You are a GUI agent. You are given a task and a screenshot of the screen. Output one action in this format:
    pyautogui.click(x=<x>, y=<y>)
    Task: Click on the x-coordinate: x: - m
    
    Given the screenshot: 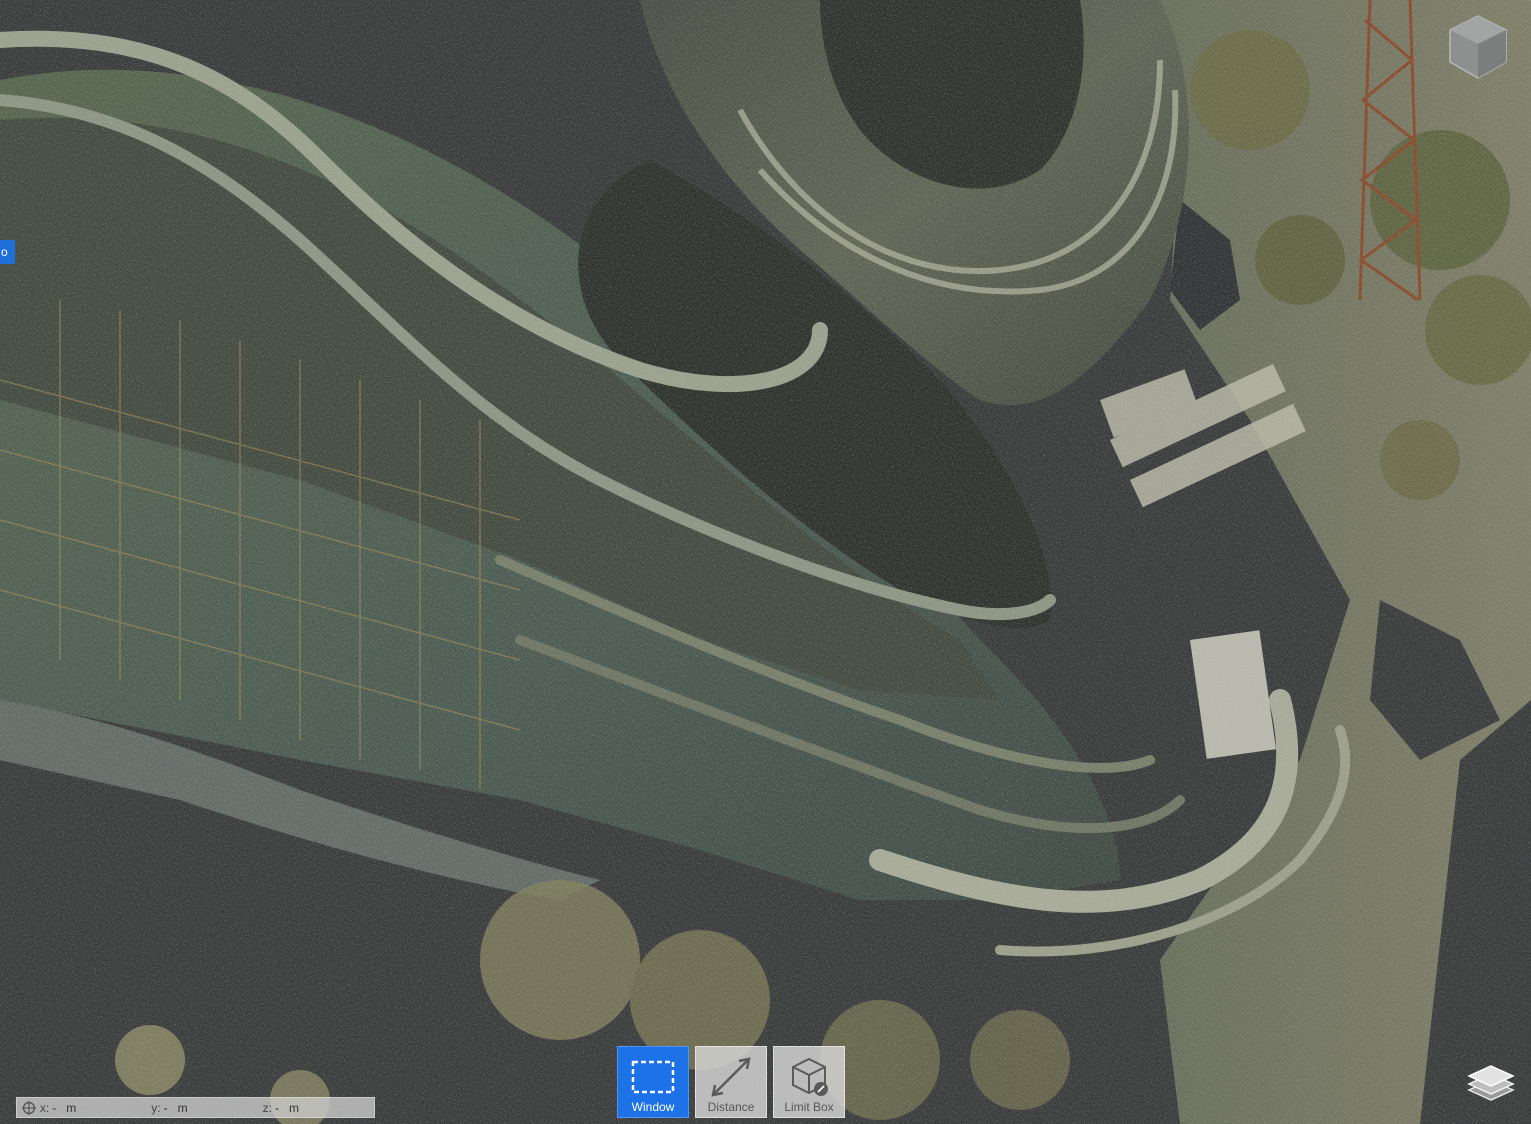 What is the action you would take?
    pyautogui.click(x=95, y=1108)
    